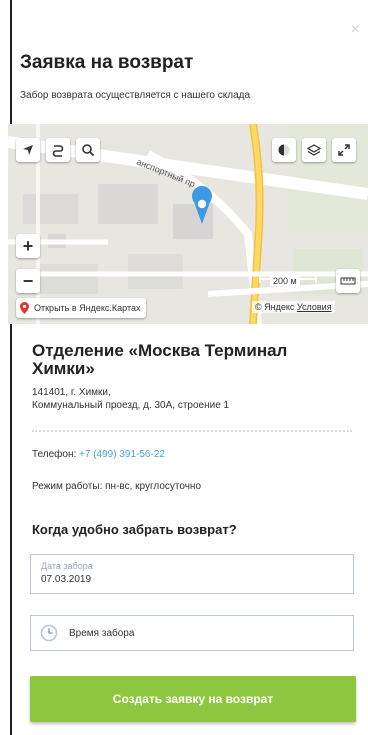  Describe the element at coordinates (102, 633) in the screenshot. I see `pickup-time-placeholder: Время забора` at that location.